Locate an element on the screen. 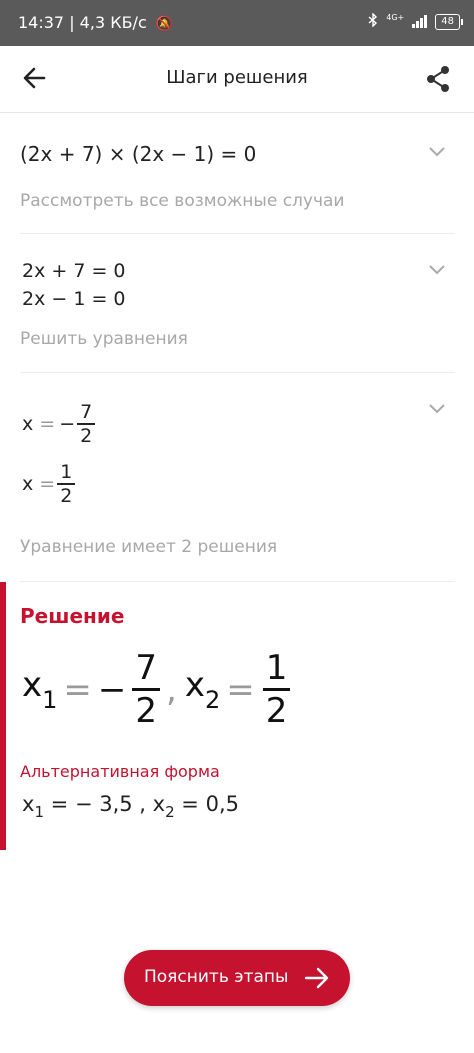  battery-level: 48 is located at coordinates (447, 21).